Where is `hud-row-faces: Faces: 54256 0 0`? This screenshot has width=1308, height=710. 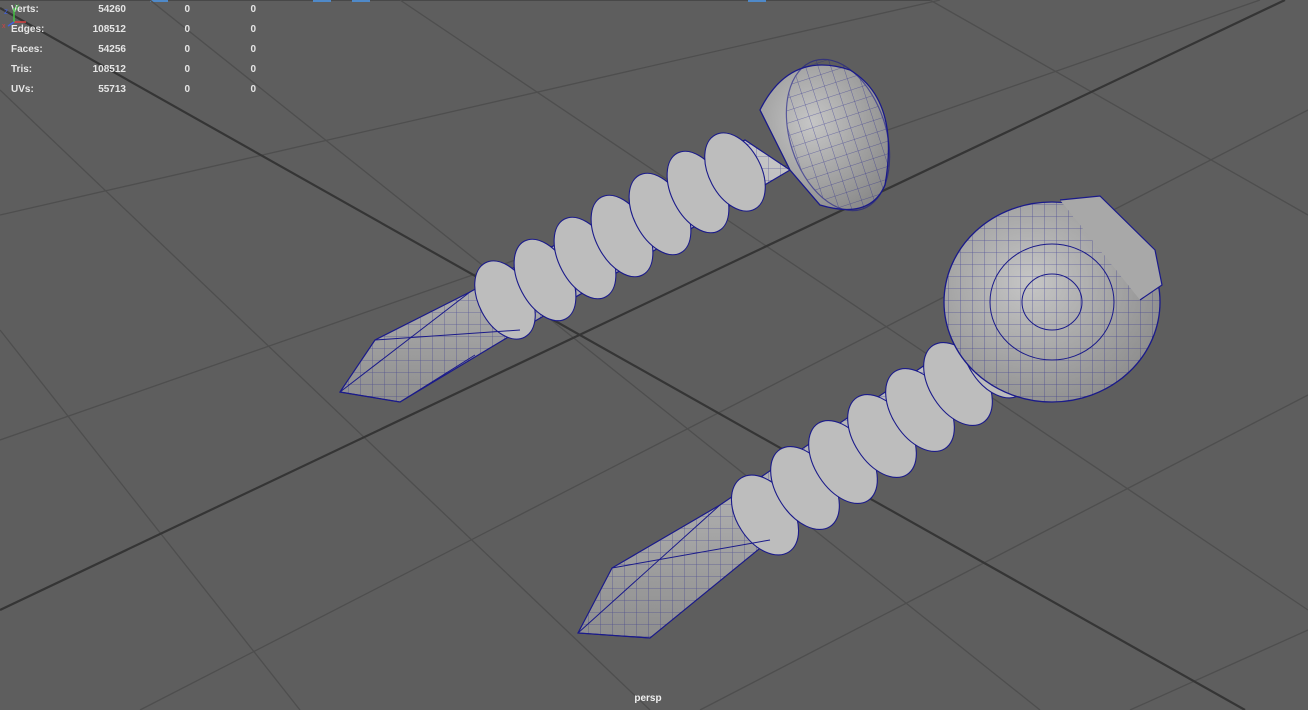 hud-row-faces: Faces: 54256 0 0 is located at coordinates (135, 50).